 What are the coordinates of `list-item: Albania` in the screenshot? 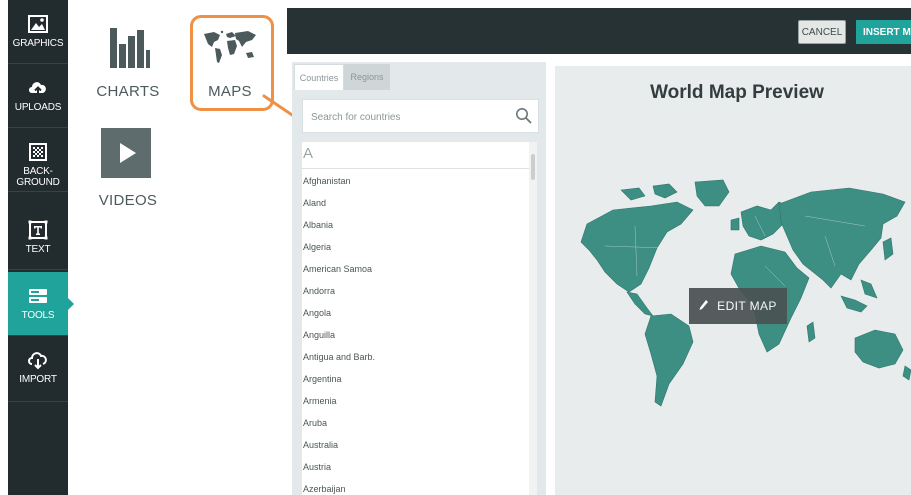 It's located at (318, 225).